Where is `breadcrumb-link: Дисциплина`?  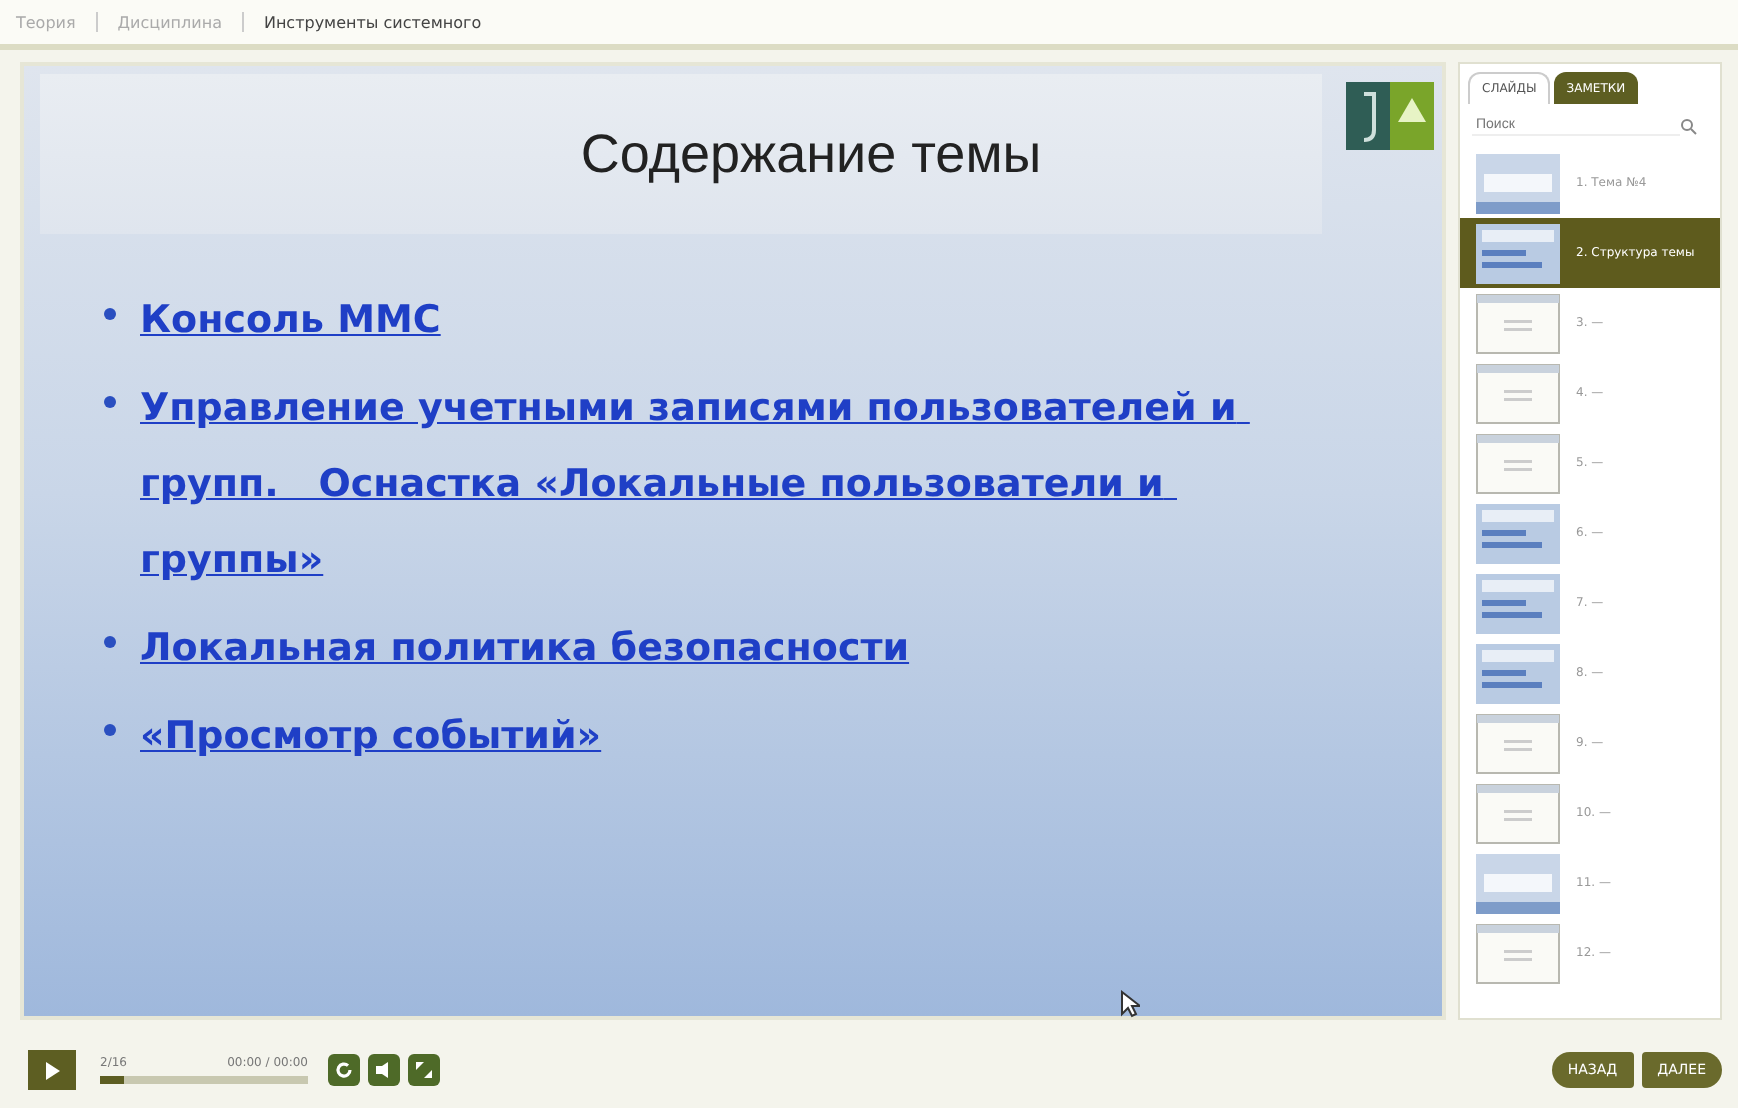 breadcrumb-link: Дисциплина is located at coordinates (169, 22).